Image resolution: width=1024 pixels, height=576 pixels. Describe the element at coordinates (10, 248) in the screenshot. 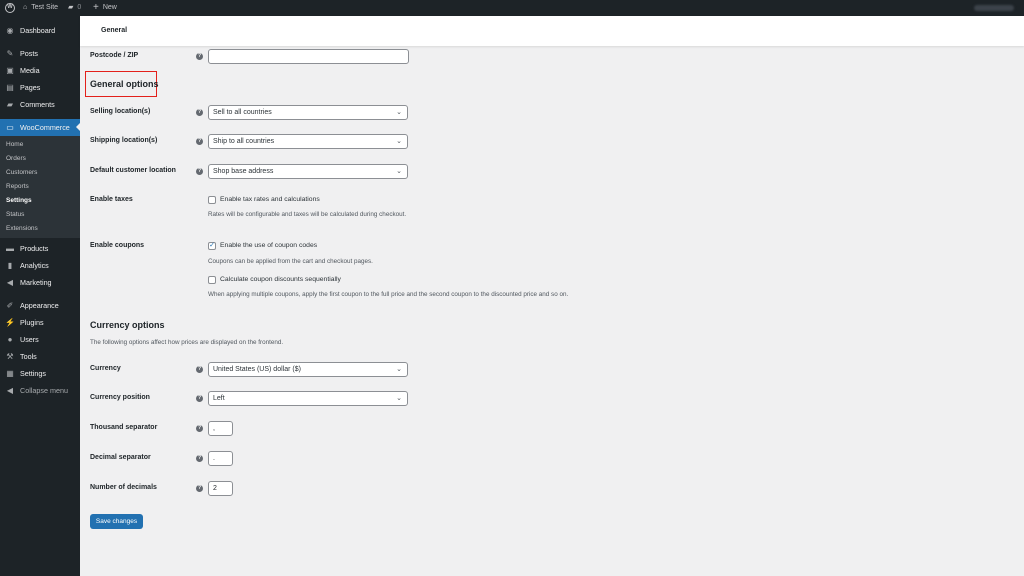

I see `products-icon: ▬` at that location.